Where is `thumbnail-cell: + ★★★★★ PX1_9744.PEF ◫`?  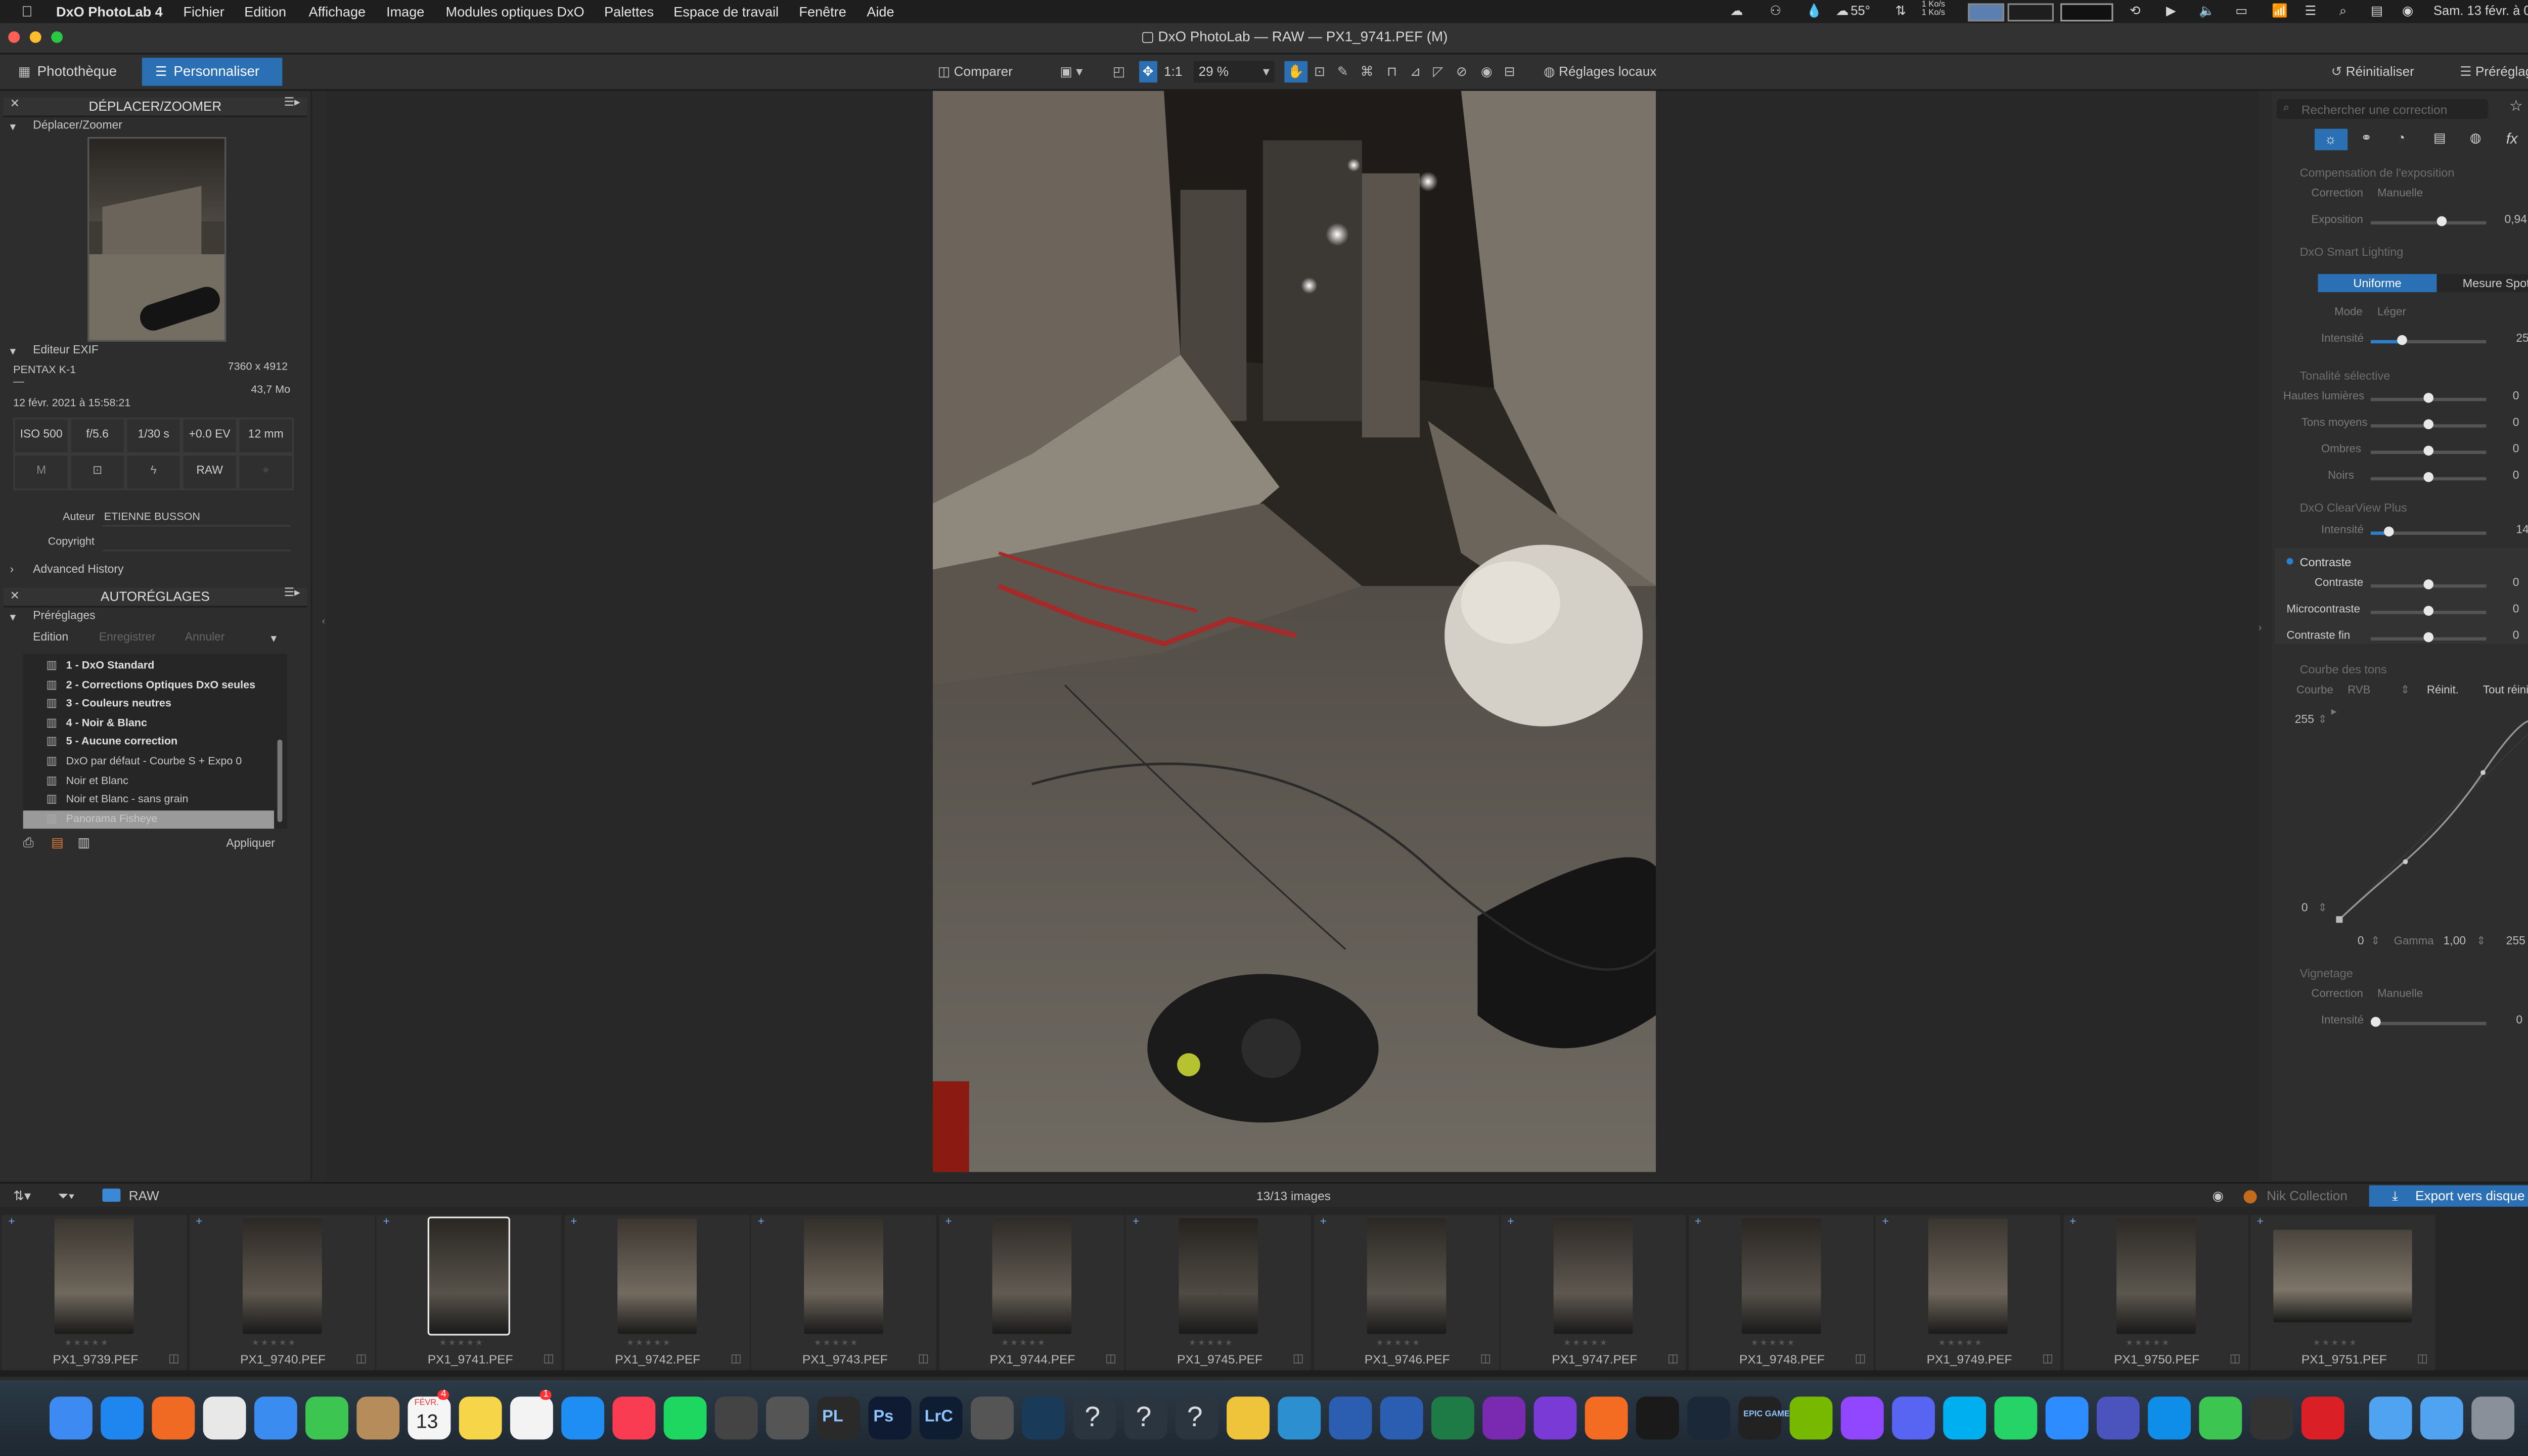 thumbnail-cell: + ★★★★★ PX1_9744.PEF ◫ is located at coordinates (1031, 1294).